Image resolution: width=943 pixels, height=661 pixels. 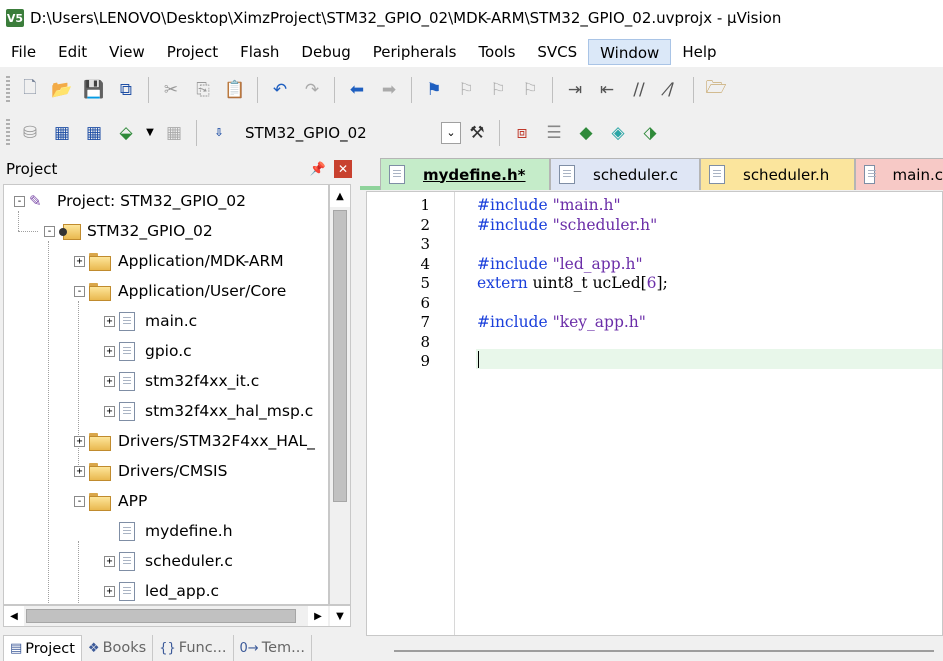 What do you see at coordinates (340, 616) in the screenshot?
I see `scroll-down-icon: ▼` at bounding box center [340, 616].